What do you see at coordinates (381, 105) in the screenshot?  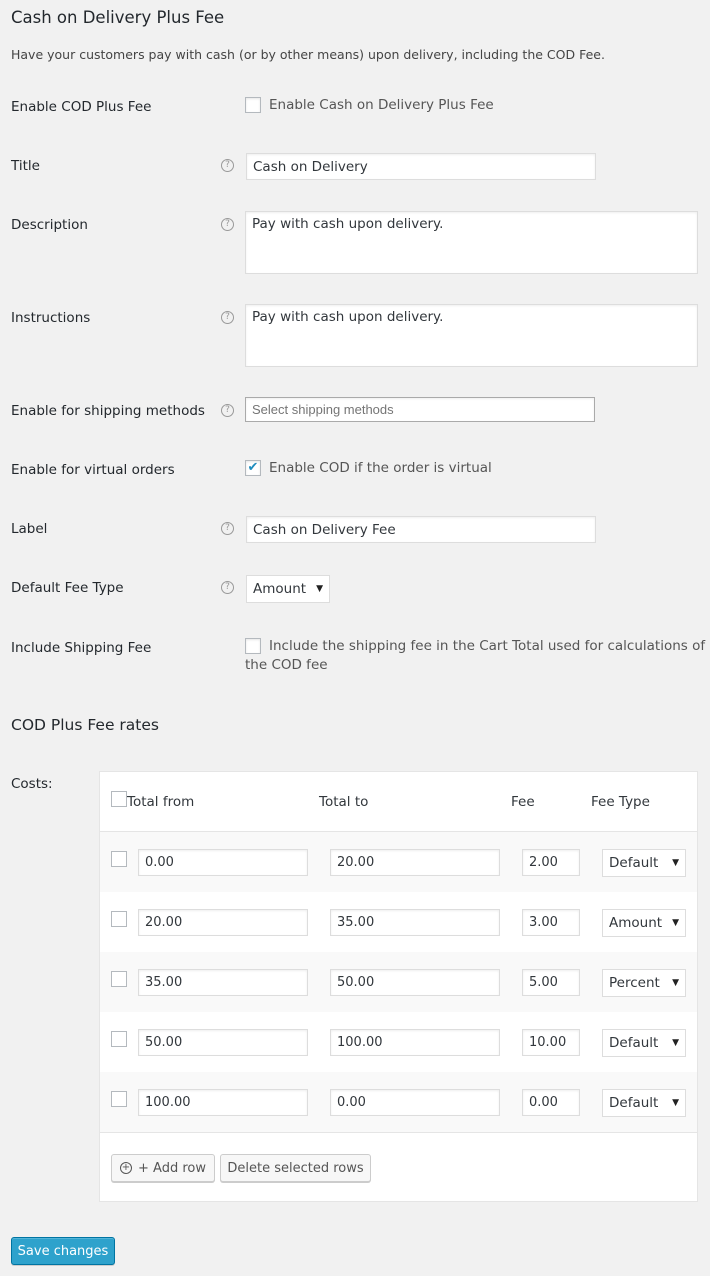 I see `enable-checkbox-label: Enable Cash on Delivery Plus Fee` at bounding box center [381, 105].